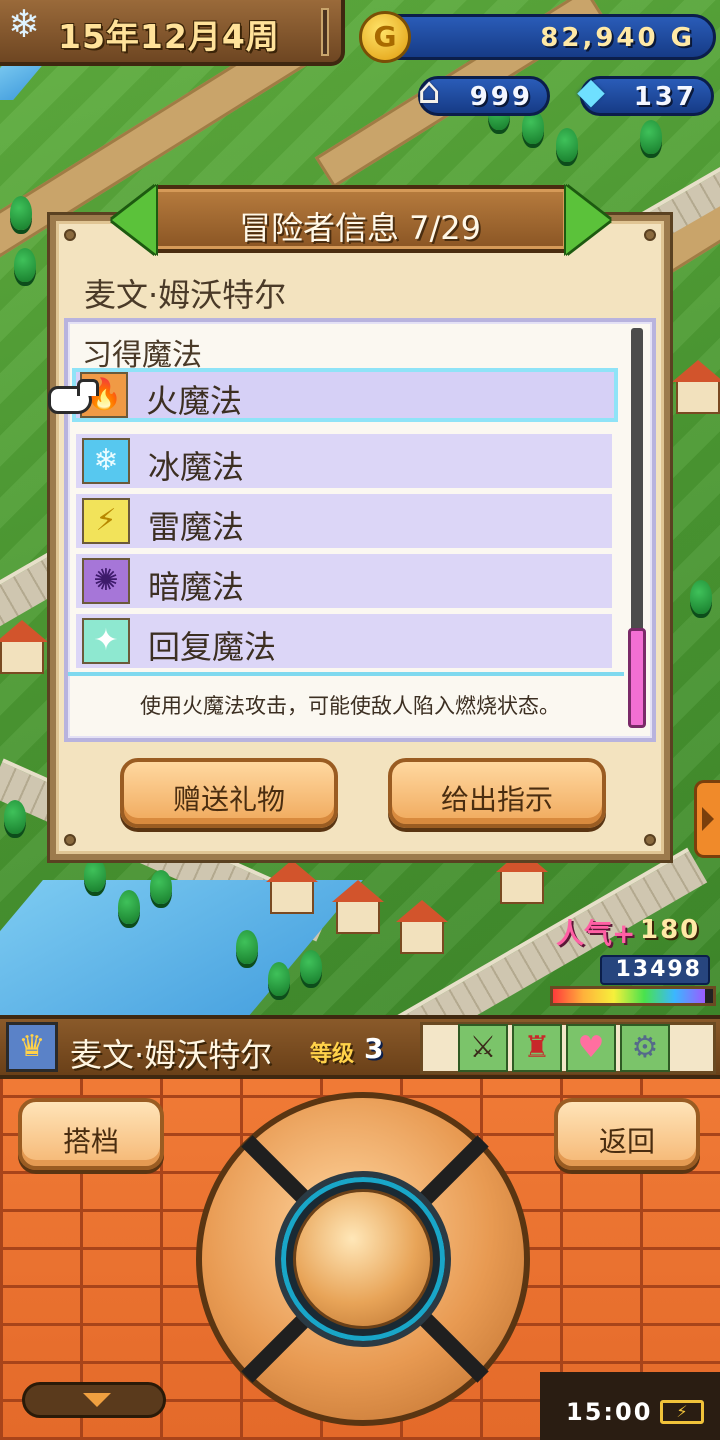 This screenshot has height=1440, width=720. Describe the element at coordinates (360, 228) in the screenshot. I see `dialog-title: 冒险者信息 7/29` at that location.